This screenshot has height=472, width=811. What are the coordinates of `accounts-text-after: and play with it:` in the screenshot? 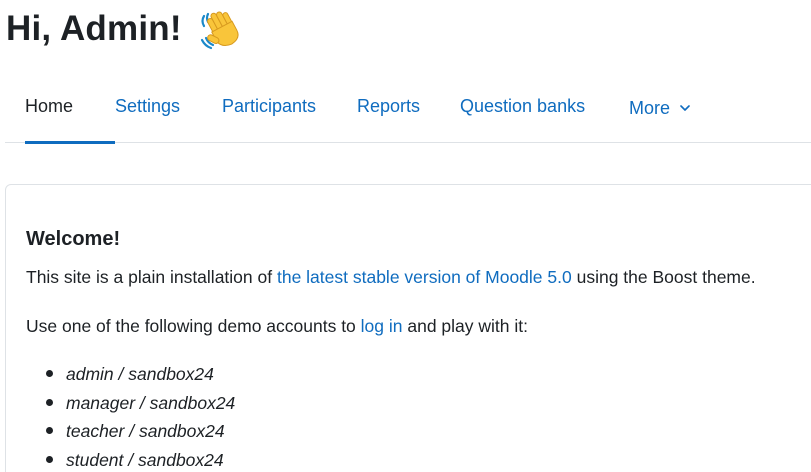 It's located at (465, 326).